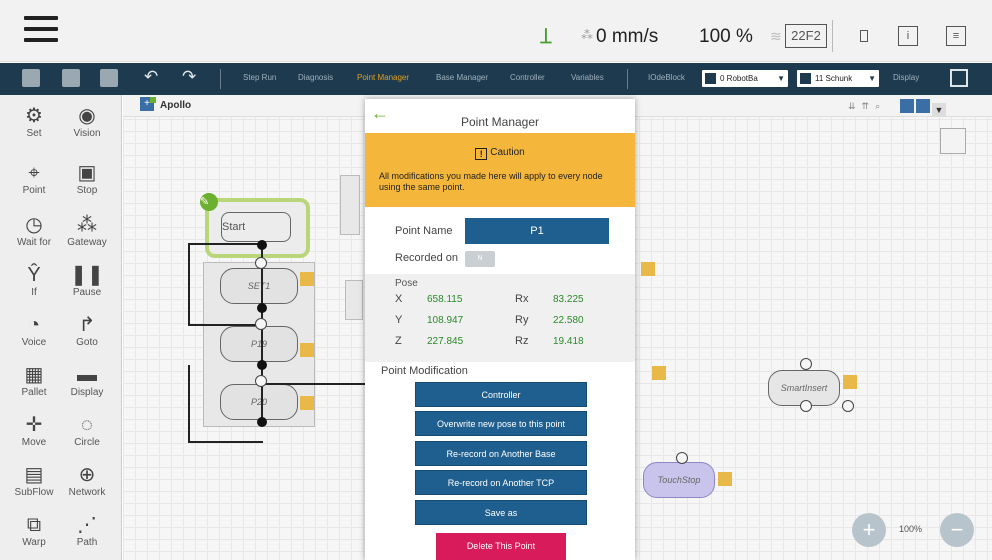 The width and height of the screenshot is (992, 560). Describe the element at coordinates (34, 425) in the screenshot. I see `move-icon: ✛` at that location.